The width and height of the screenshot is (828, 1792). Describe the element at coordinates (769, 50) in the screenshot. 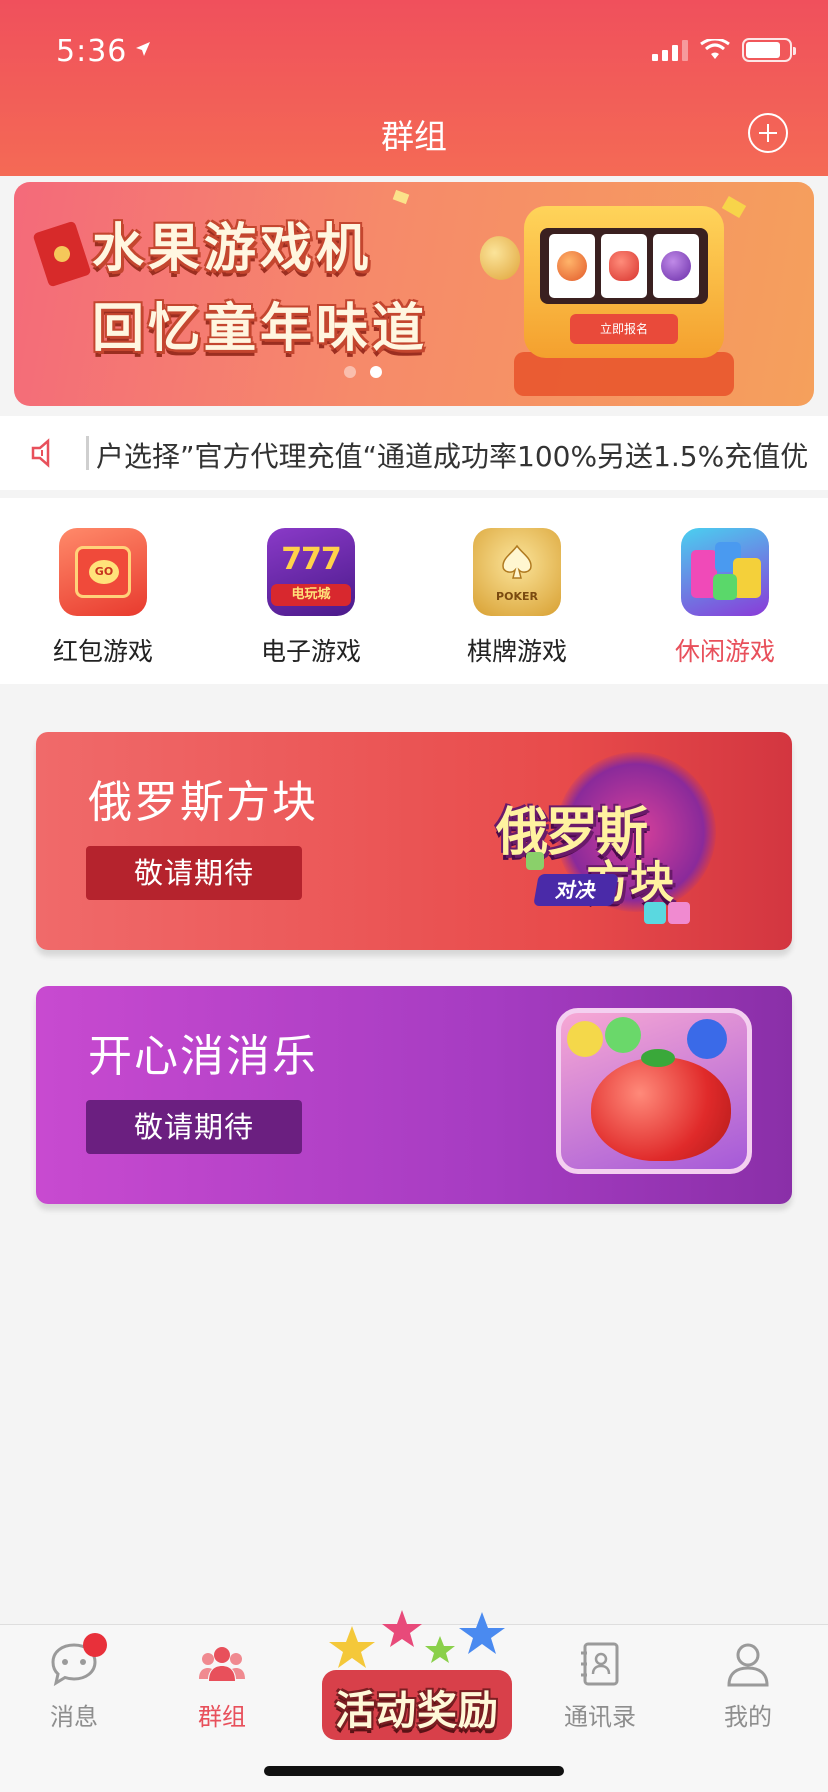

I see `battery-icon` at that location.